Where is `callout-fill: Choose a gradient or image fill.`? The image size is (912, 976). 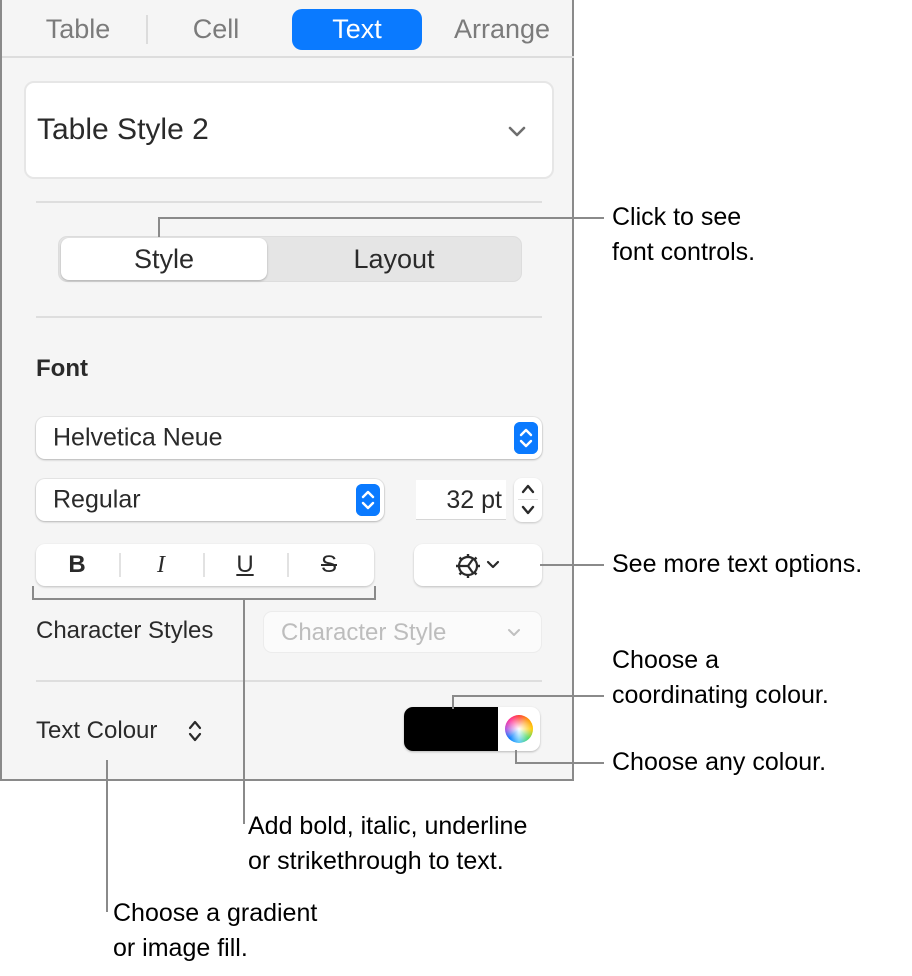
callout-fill: Choose a gradient or image fill. is located at coordinates (215, 931).